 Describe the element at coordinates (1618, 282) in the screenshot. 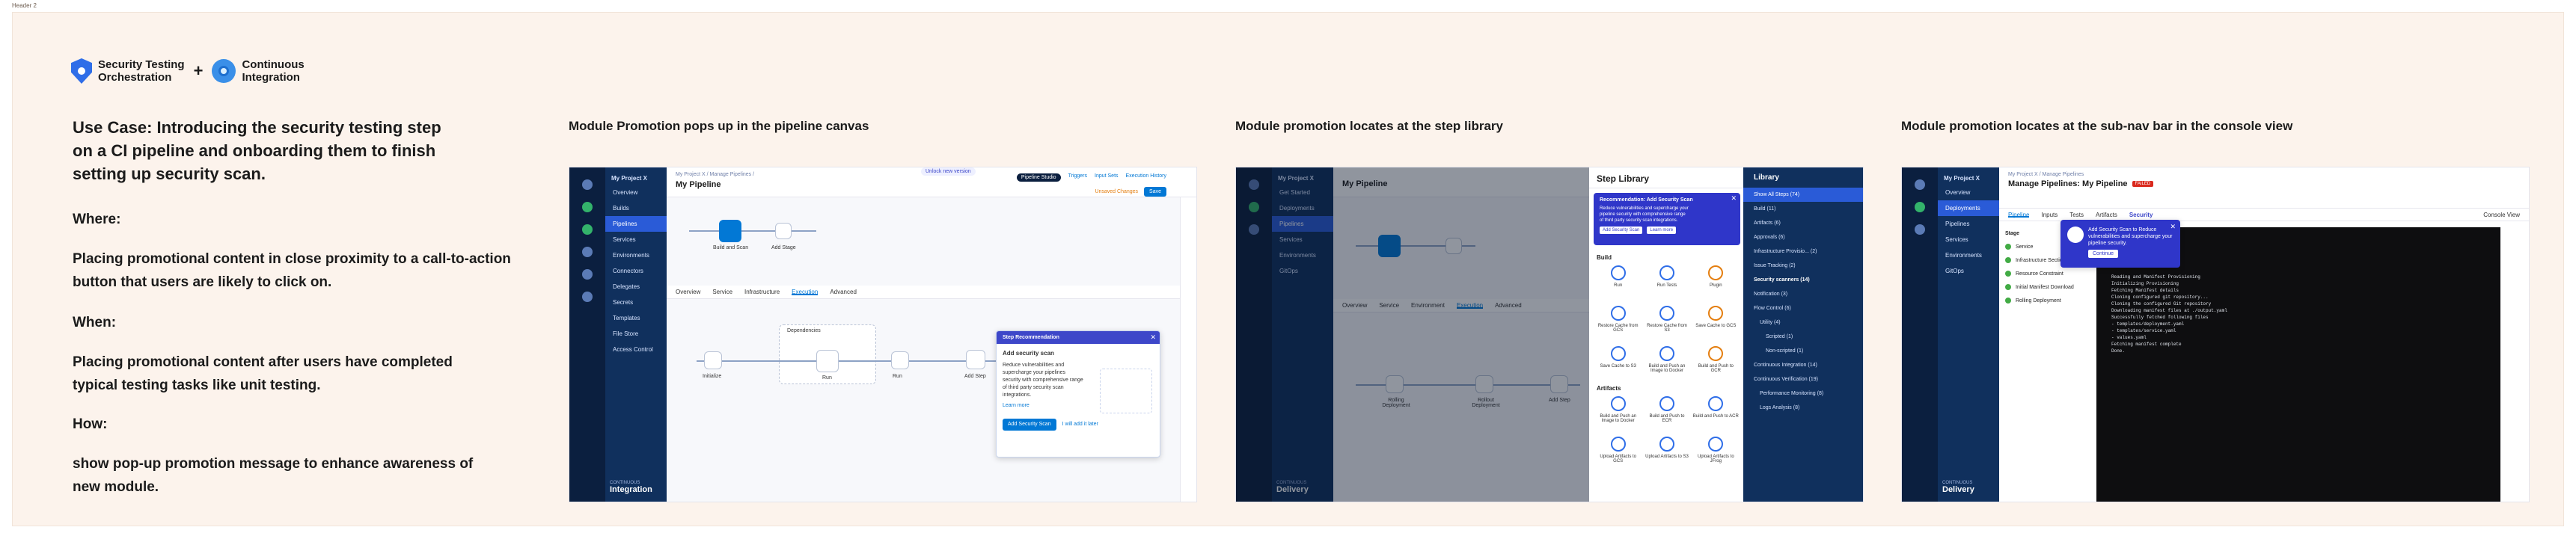

I see `step-tile: Run` at that location.